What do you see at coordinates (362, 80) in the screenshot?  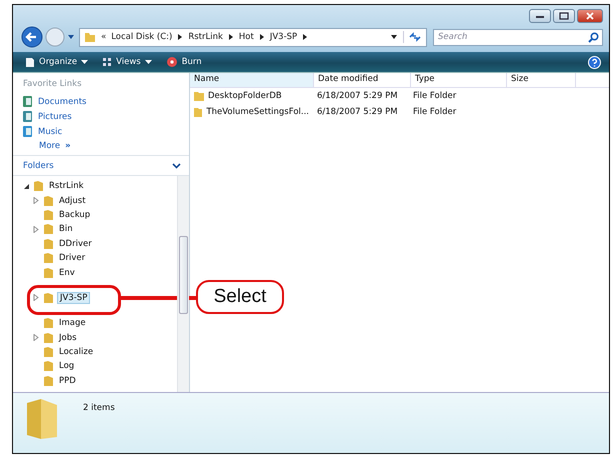 I see `column-header: Date modified` at bounding box center [362, 80].